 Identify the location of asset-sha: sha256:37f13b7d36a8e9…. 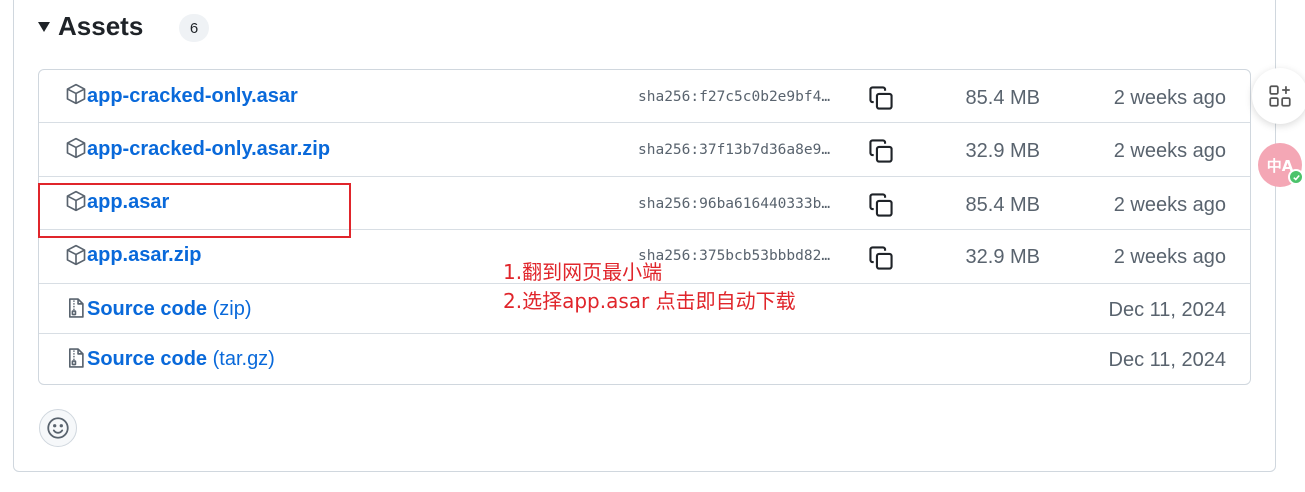
(734, 150).